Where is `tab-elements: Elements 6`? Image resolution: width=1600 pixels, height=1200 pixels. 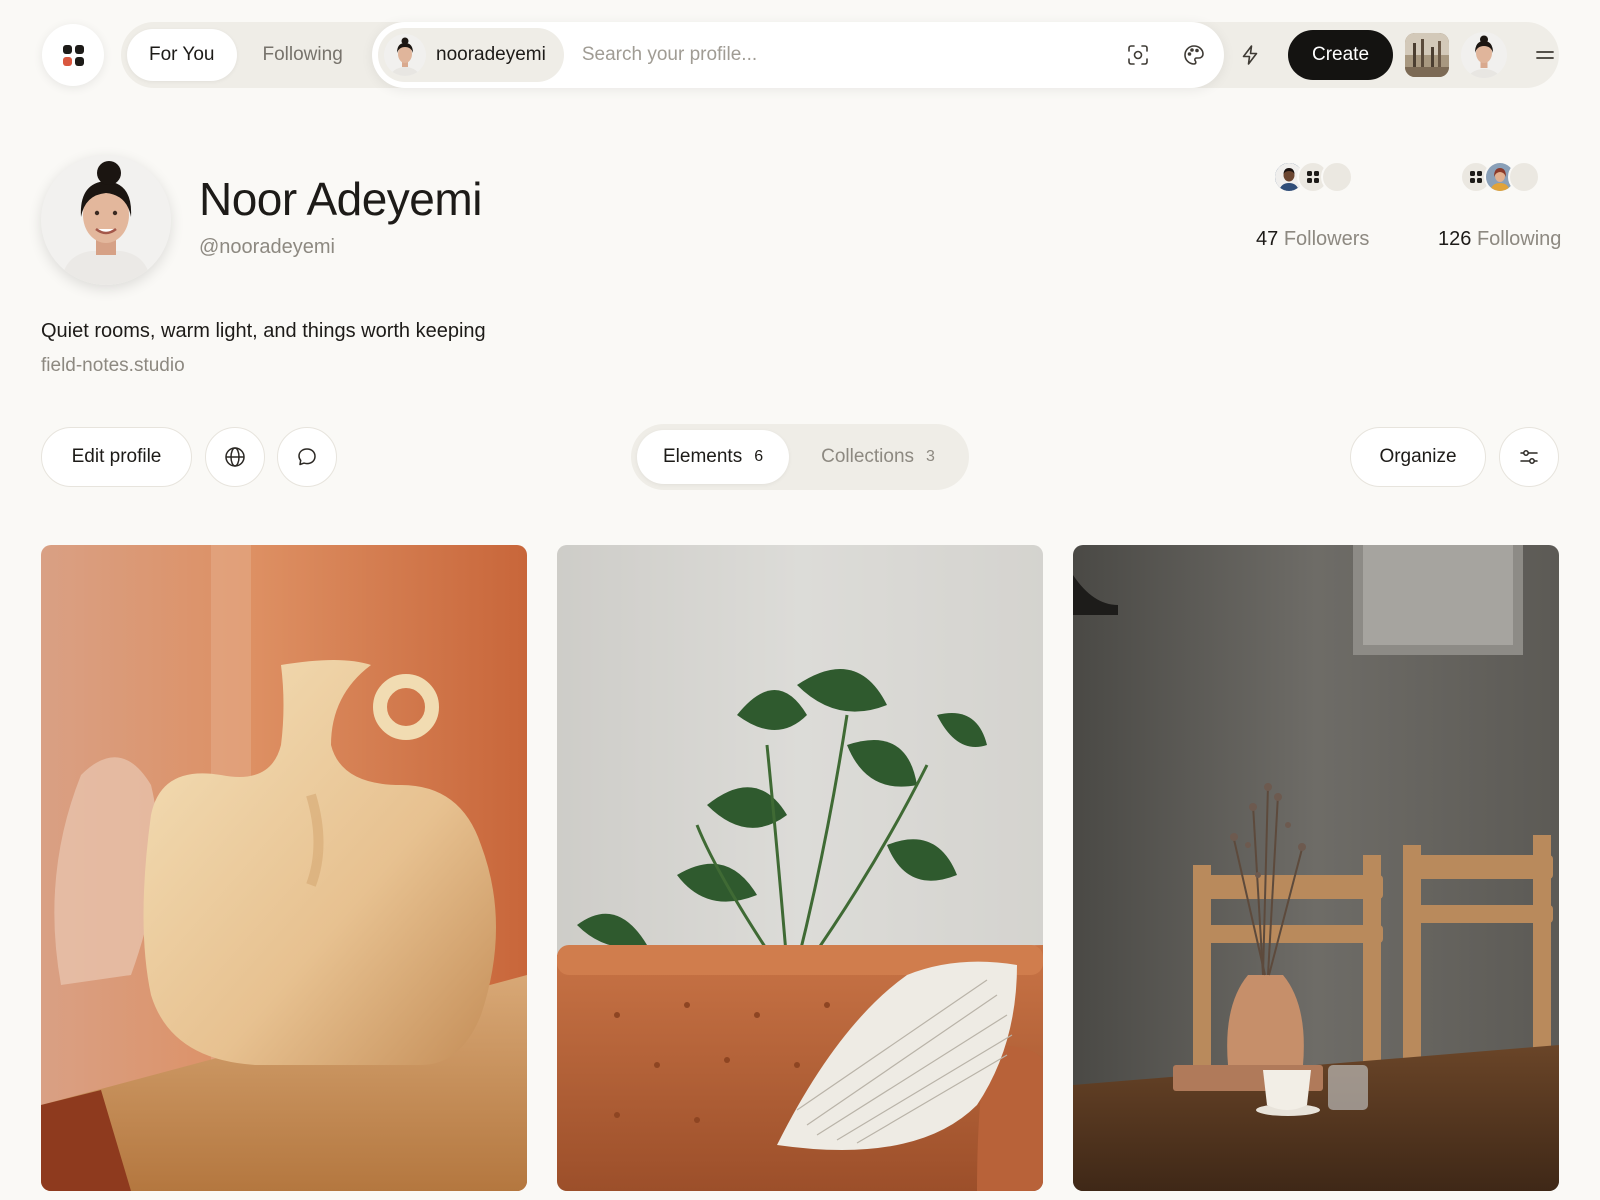
tab-elements: Elements 6 is located at coordinates (713, 457).